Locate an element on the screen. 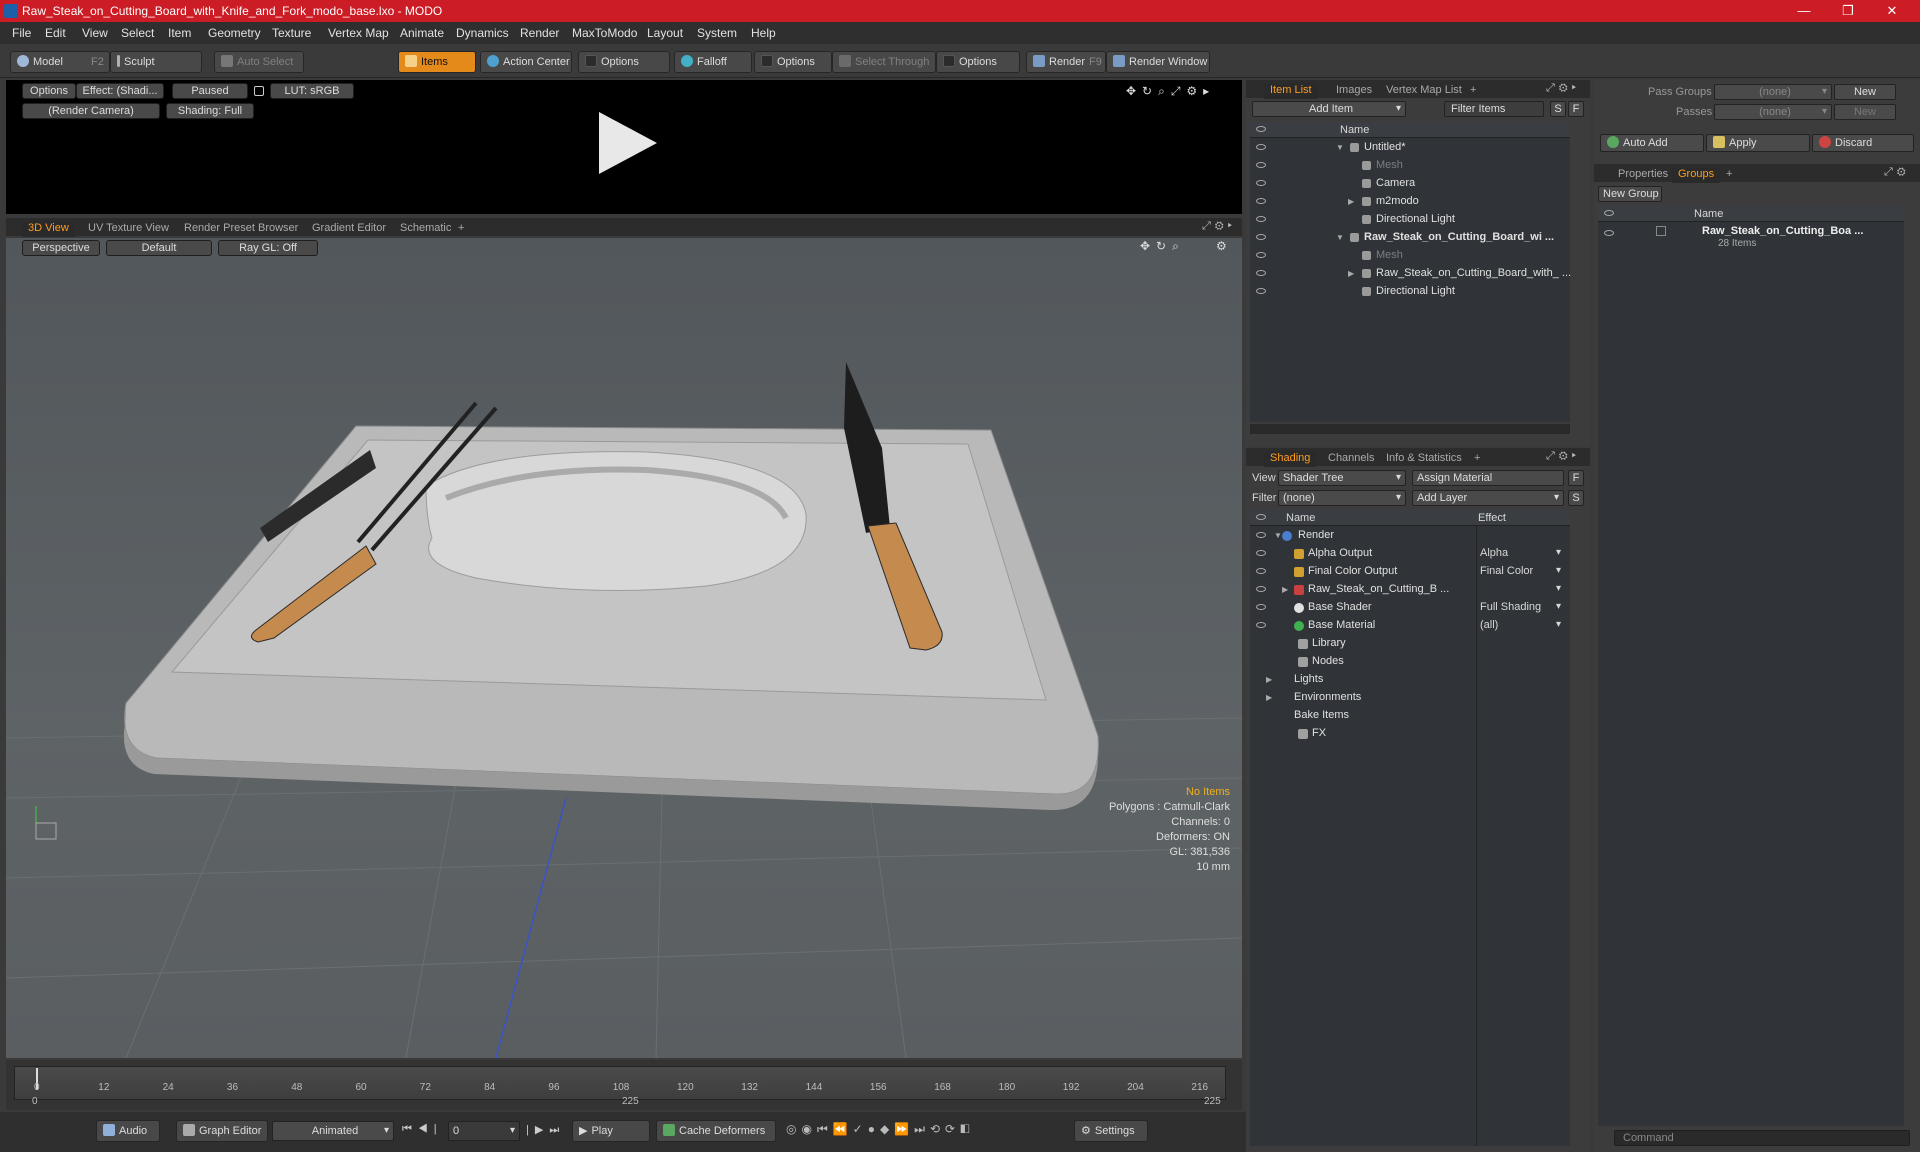 This screenshot has height=1152, width=1920. tab-images: Images is located at coordinates (1354, 91).